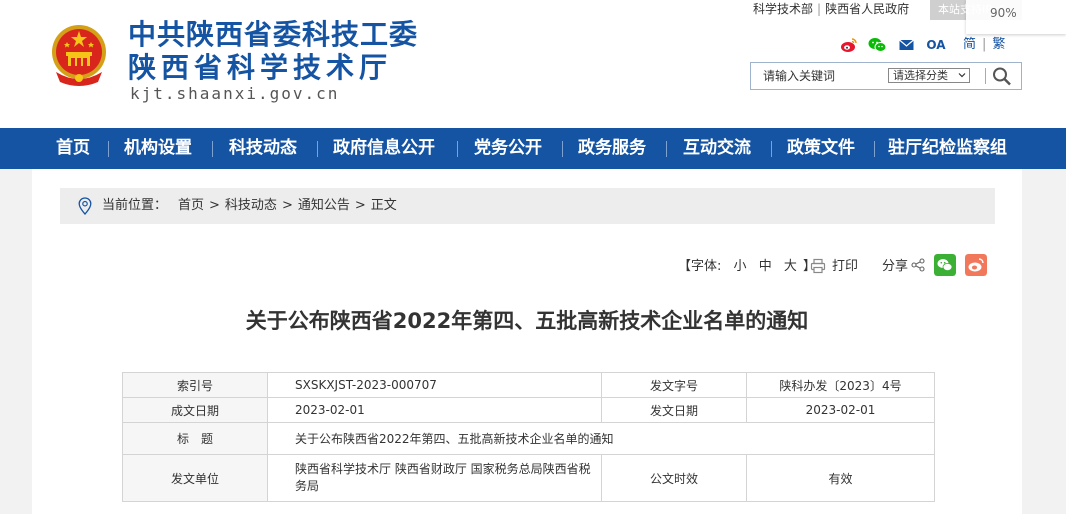 The height and width of the screenshot is (514, 1066). I want to click on nav-item-gov-services: 政务服务, so click(612, 148).